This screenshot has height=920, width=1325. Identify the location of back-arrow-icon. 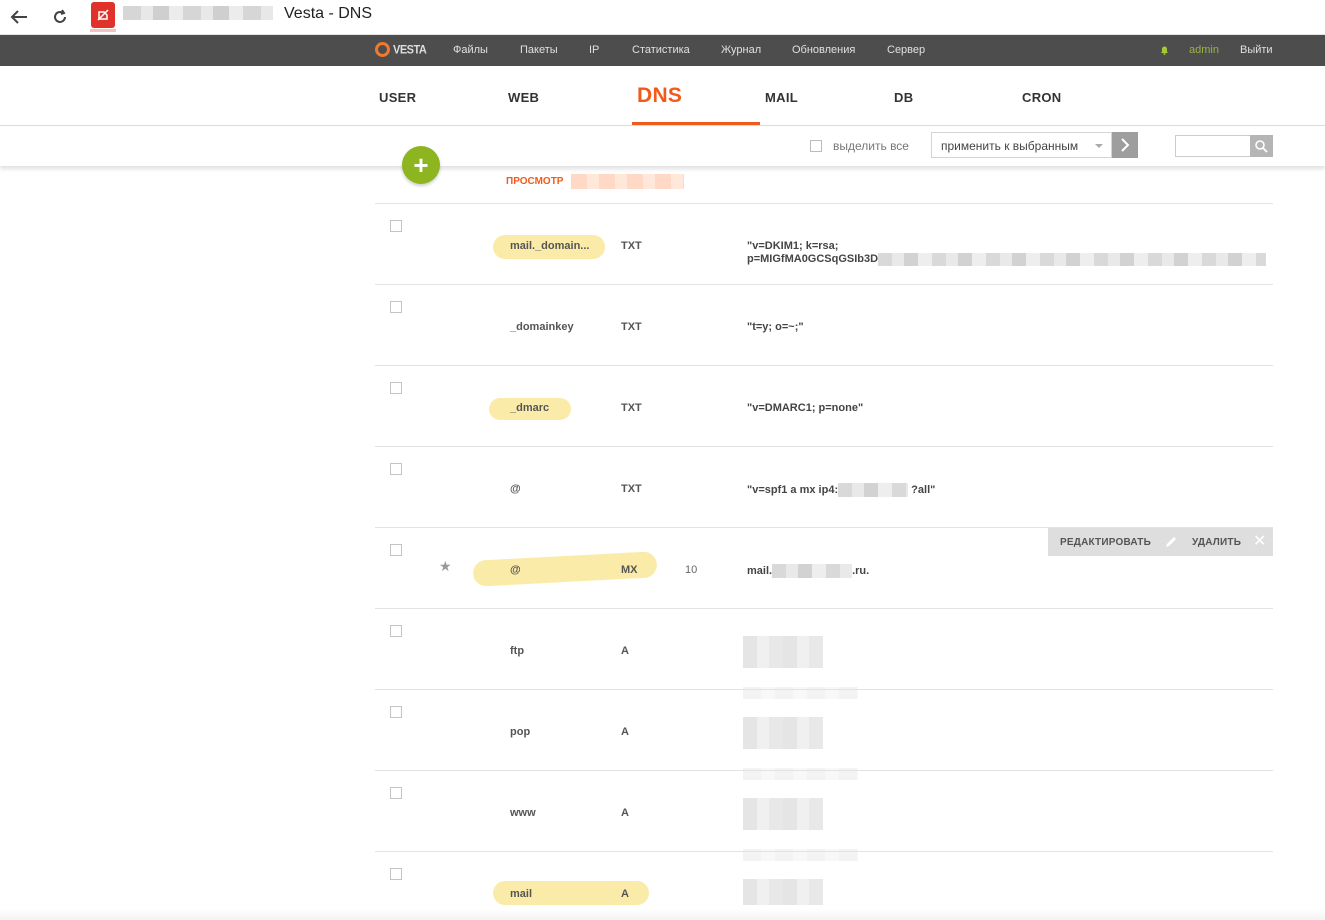
(19, 17).